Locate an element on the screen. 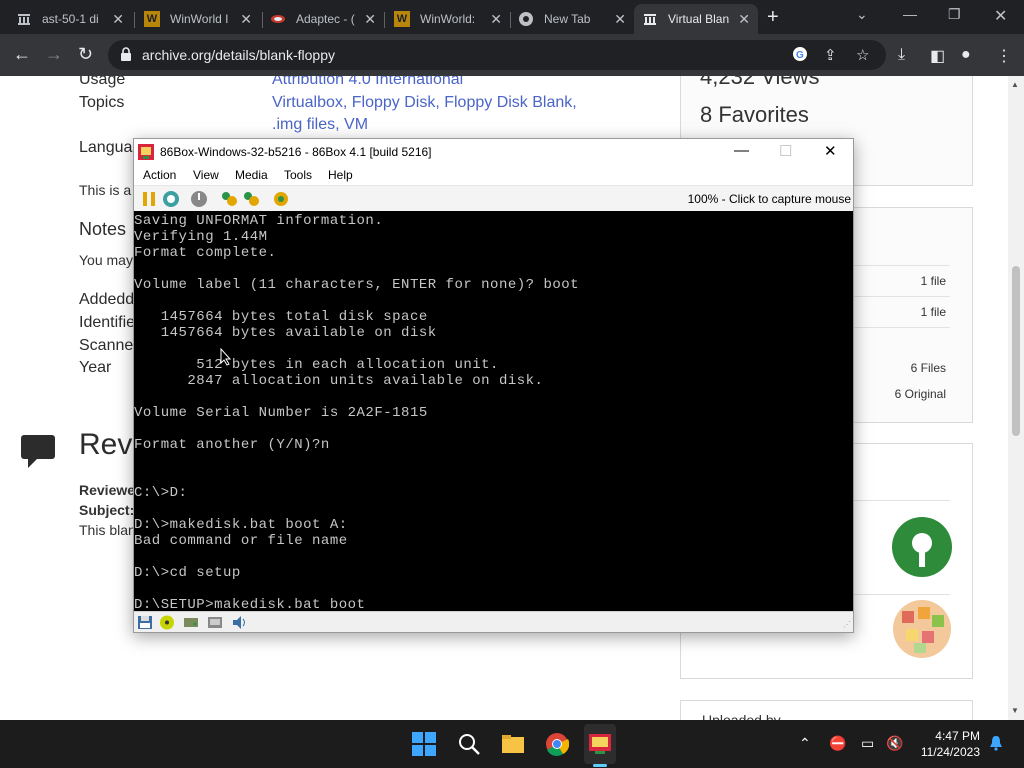 This screenshot has height=768, width=1024. vm-maximize-icon: ☐ is located at coordinates (785, 151).